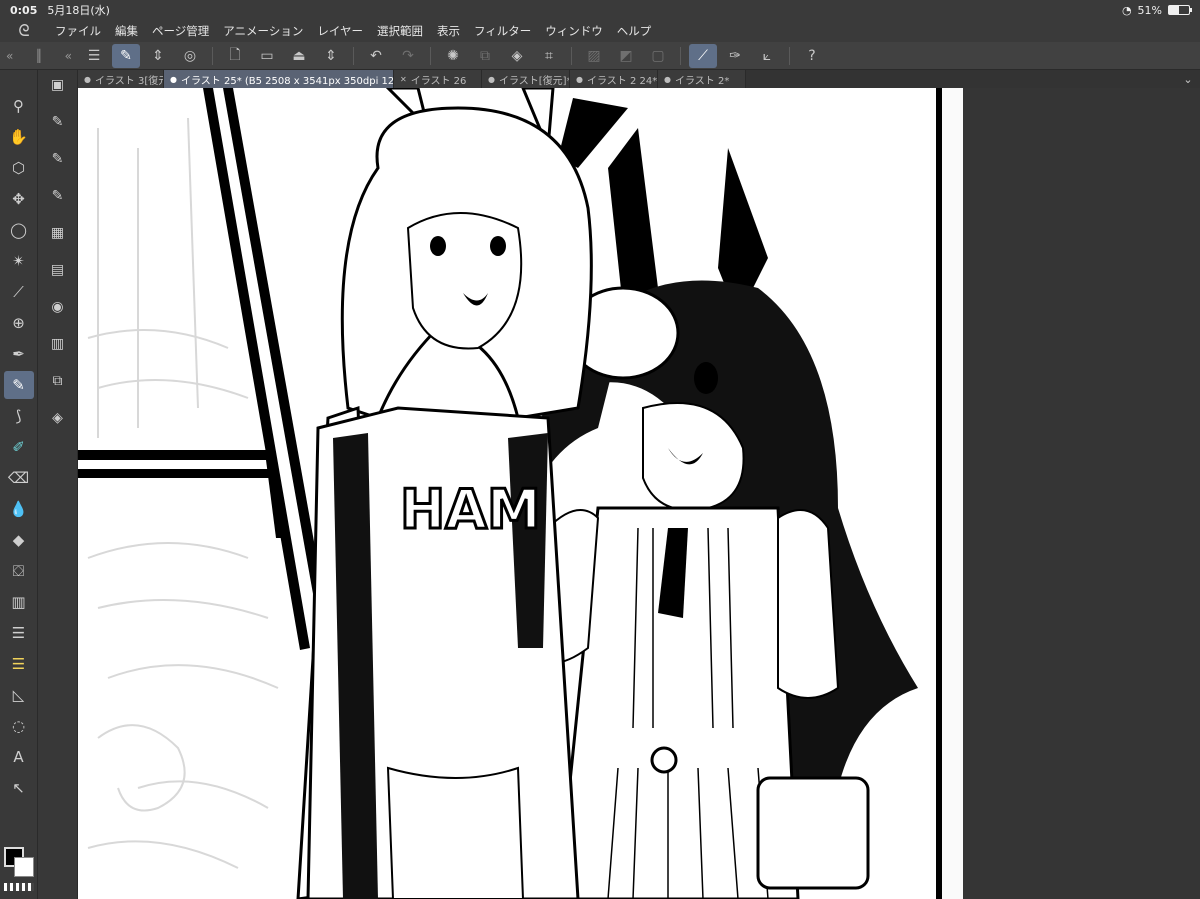 The width and height of the screenshot is (1200, 899). What do you see at coordinates (517, 56) in the screenshot?
I see `fill-bucket-icon: ◈` at bounding box center [517, 56].